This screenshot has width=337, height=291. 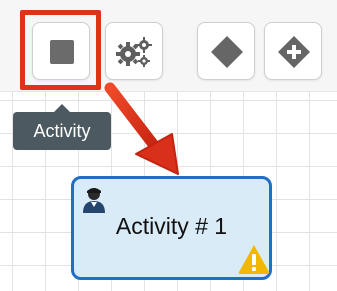 What do you see at coordinates (94, 200) in the screenshot?
I see `user-icon` at bounding box center [94, 200].